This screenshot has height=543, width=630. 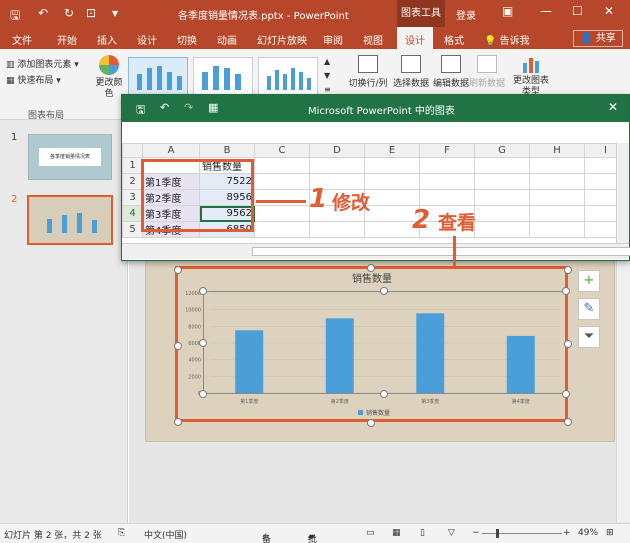 What do you see at coordinates (507, 39) in the screenshot?
I see `tell-me-search: 💡 告诉我` at bounding box center [507, 39].